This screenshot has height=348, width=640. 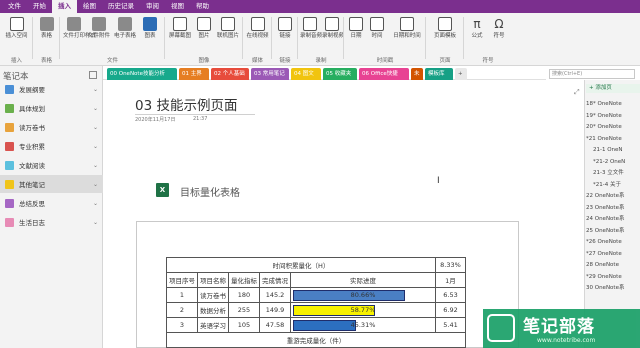 What do you see at coordinates (99, 28) in the screenshot?
I see `file-attachment-button: 文件附件` at bounding box center [99, 28].